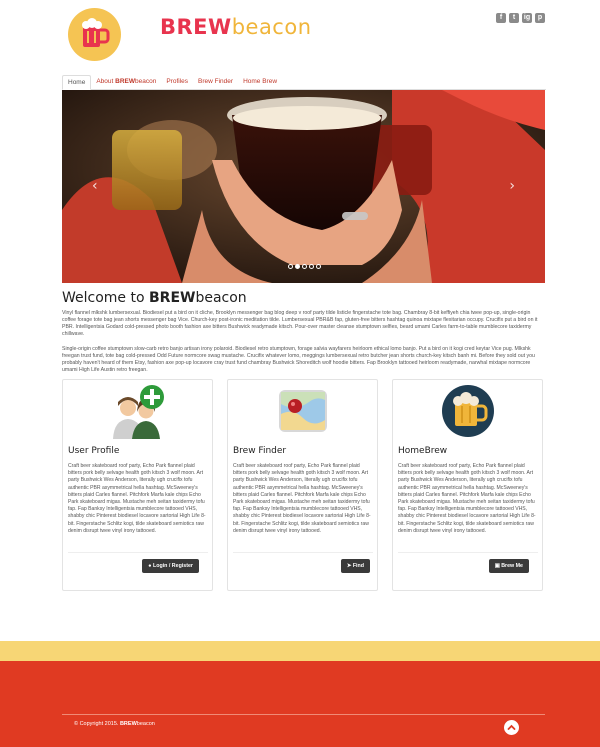 This screenshot has width=600, height=747. Describe the element at coordinates (303, 714) in the screenshot. I see `footer-divider` at that location.